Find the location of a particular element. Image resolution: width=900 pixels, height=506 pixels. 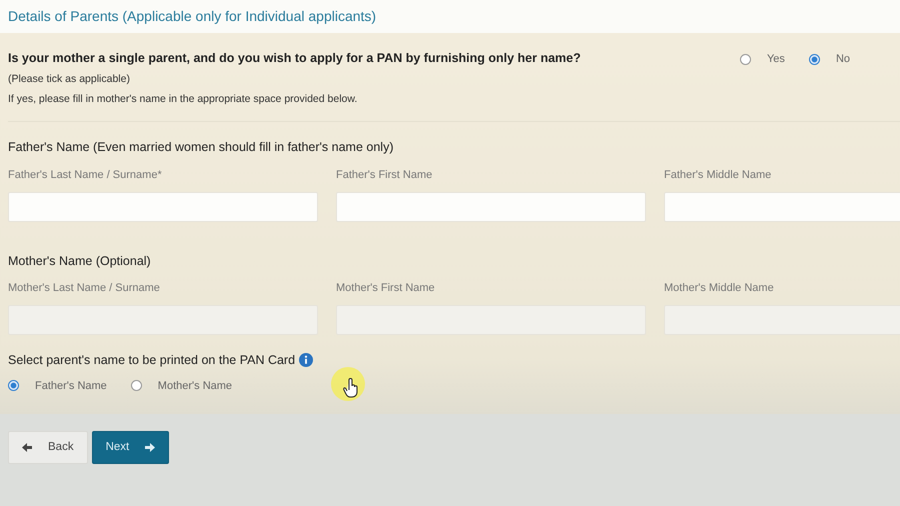

question-text: Is your mother a single parent, and do you wish to apply for a PAN by furnishing only her name? is located at coordinates (294, 58).